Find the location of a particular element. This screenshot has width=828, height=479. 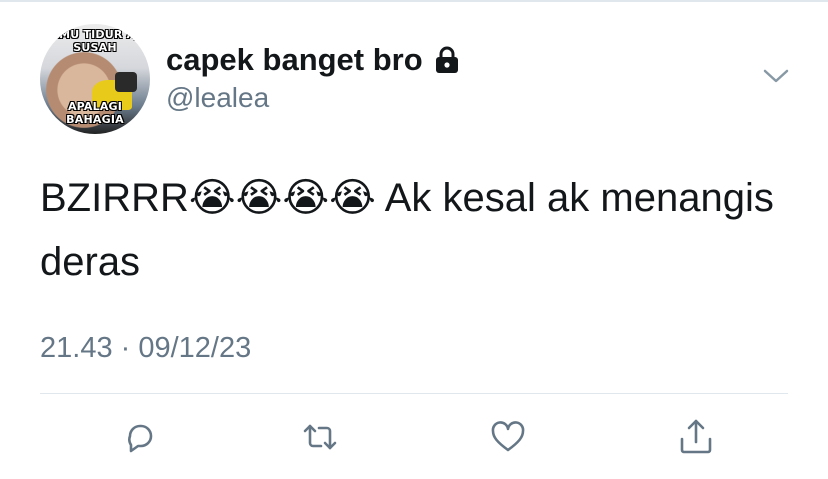

avatar-object is located at coordinates (126, 82).